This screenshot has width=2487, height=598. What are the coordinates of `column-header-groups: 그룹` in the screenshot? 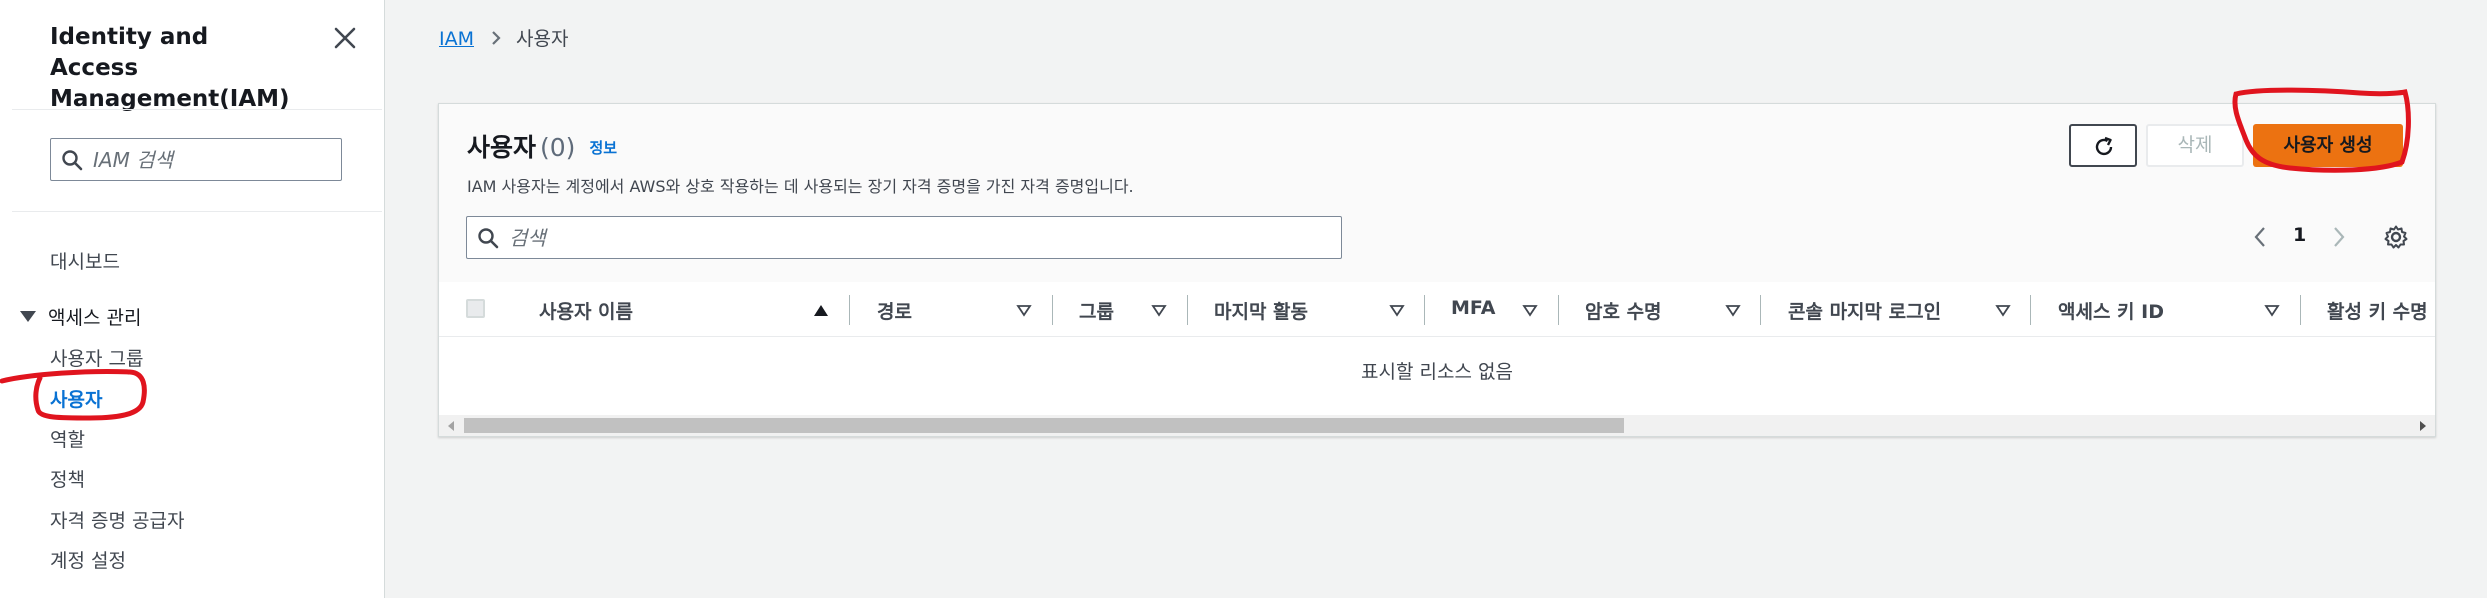 It's located at (1096, 310).